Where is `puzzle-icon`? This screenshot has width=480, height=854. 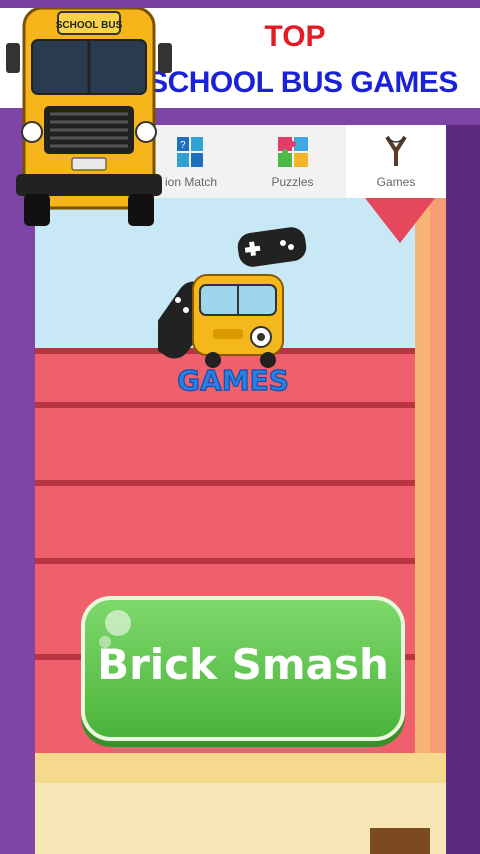 puzzle-icon is located at coordinates (293, 152).